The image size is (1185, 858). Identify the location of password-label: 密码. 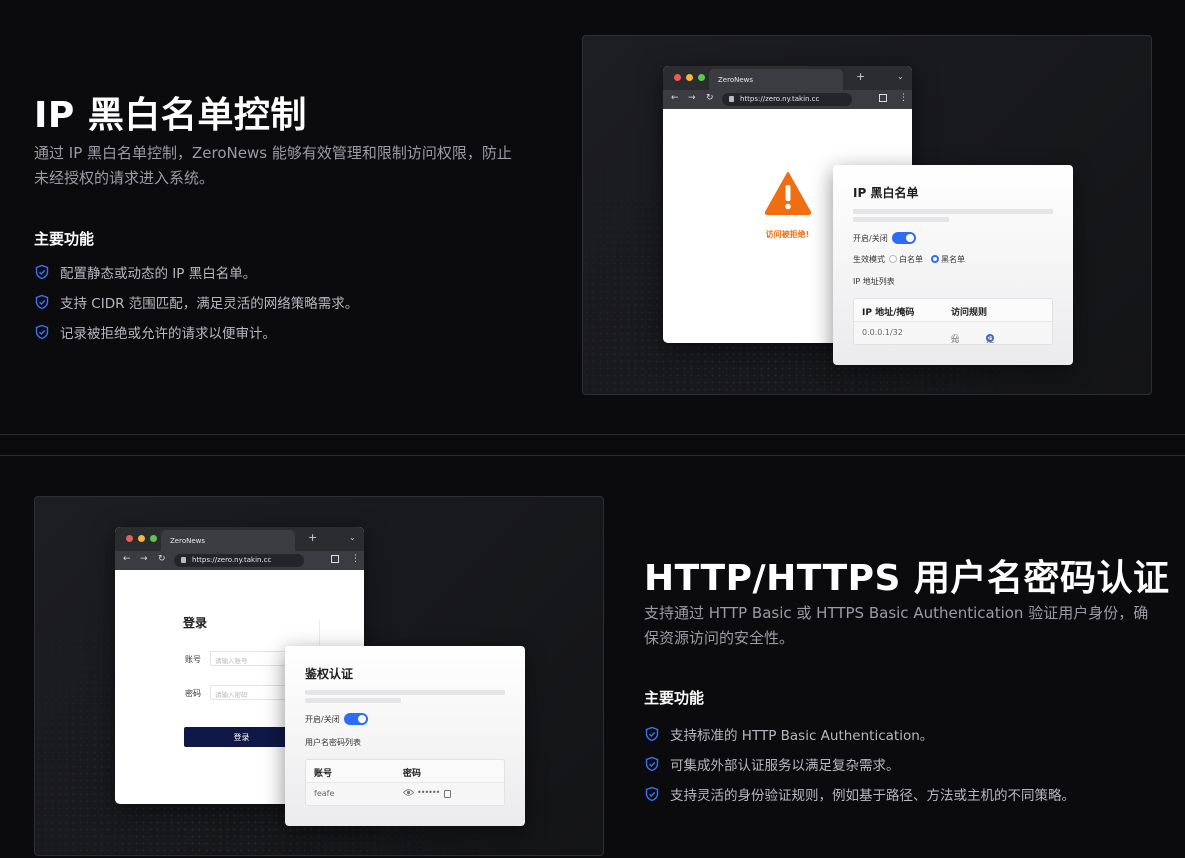
(193, 693).